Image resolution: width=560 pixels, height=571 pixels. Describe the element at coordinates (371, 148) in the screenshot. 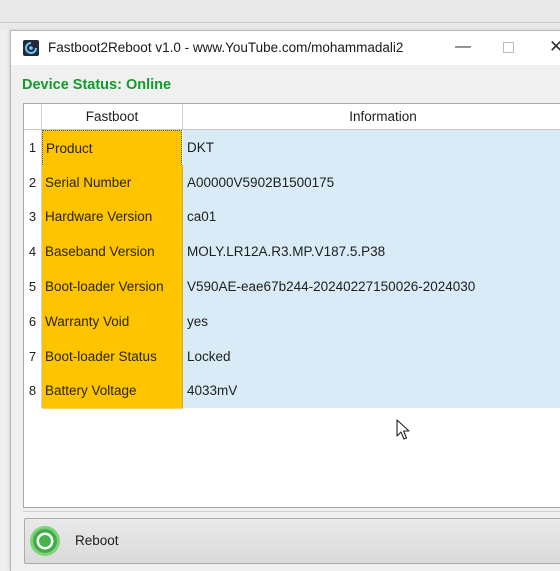

I see `value-cell: DKT` at that location.